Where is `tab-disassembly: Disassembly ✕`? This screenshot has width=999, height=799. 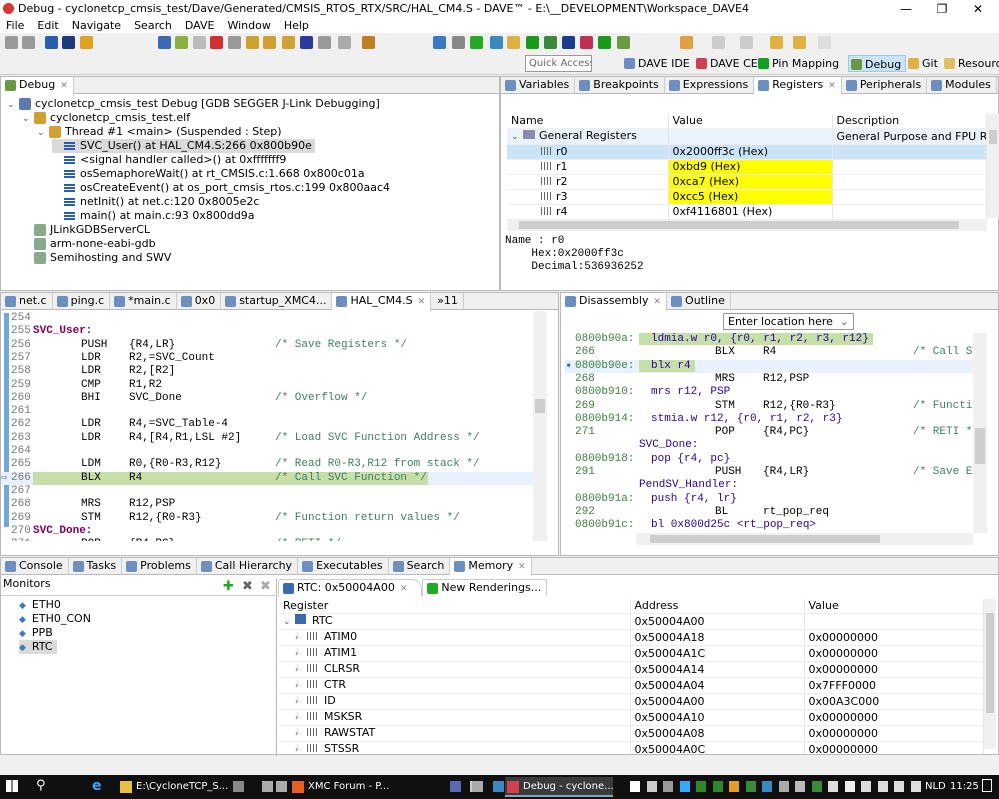 tab-disassembly: Disassembly ✕ is located at coordinates (614, 302).